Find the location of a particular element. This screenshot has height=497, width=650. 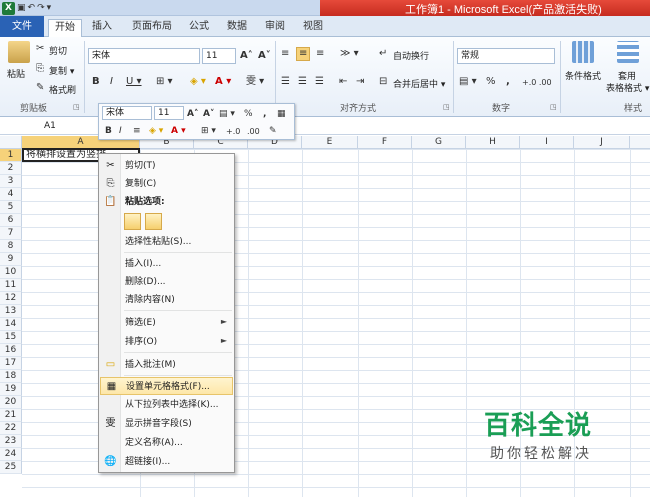

menu-item-filter: 筛选(E) ► is located at coordinates (166, 323).